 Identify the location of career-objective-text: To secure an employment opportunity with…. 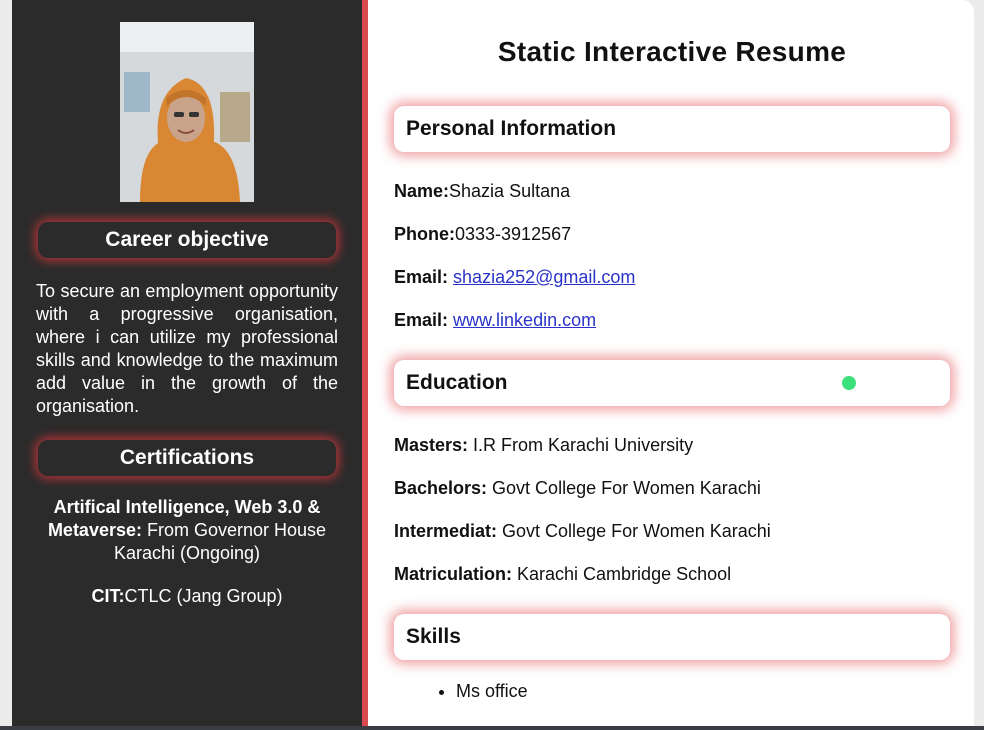
(187, 348).